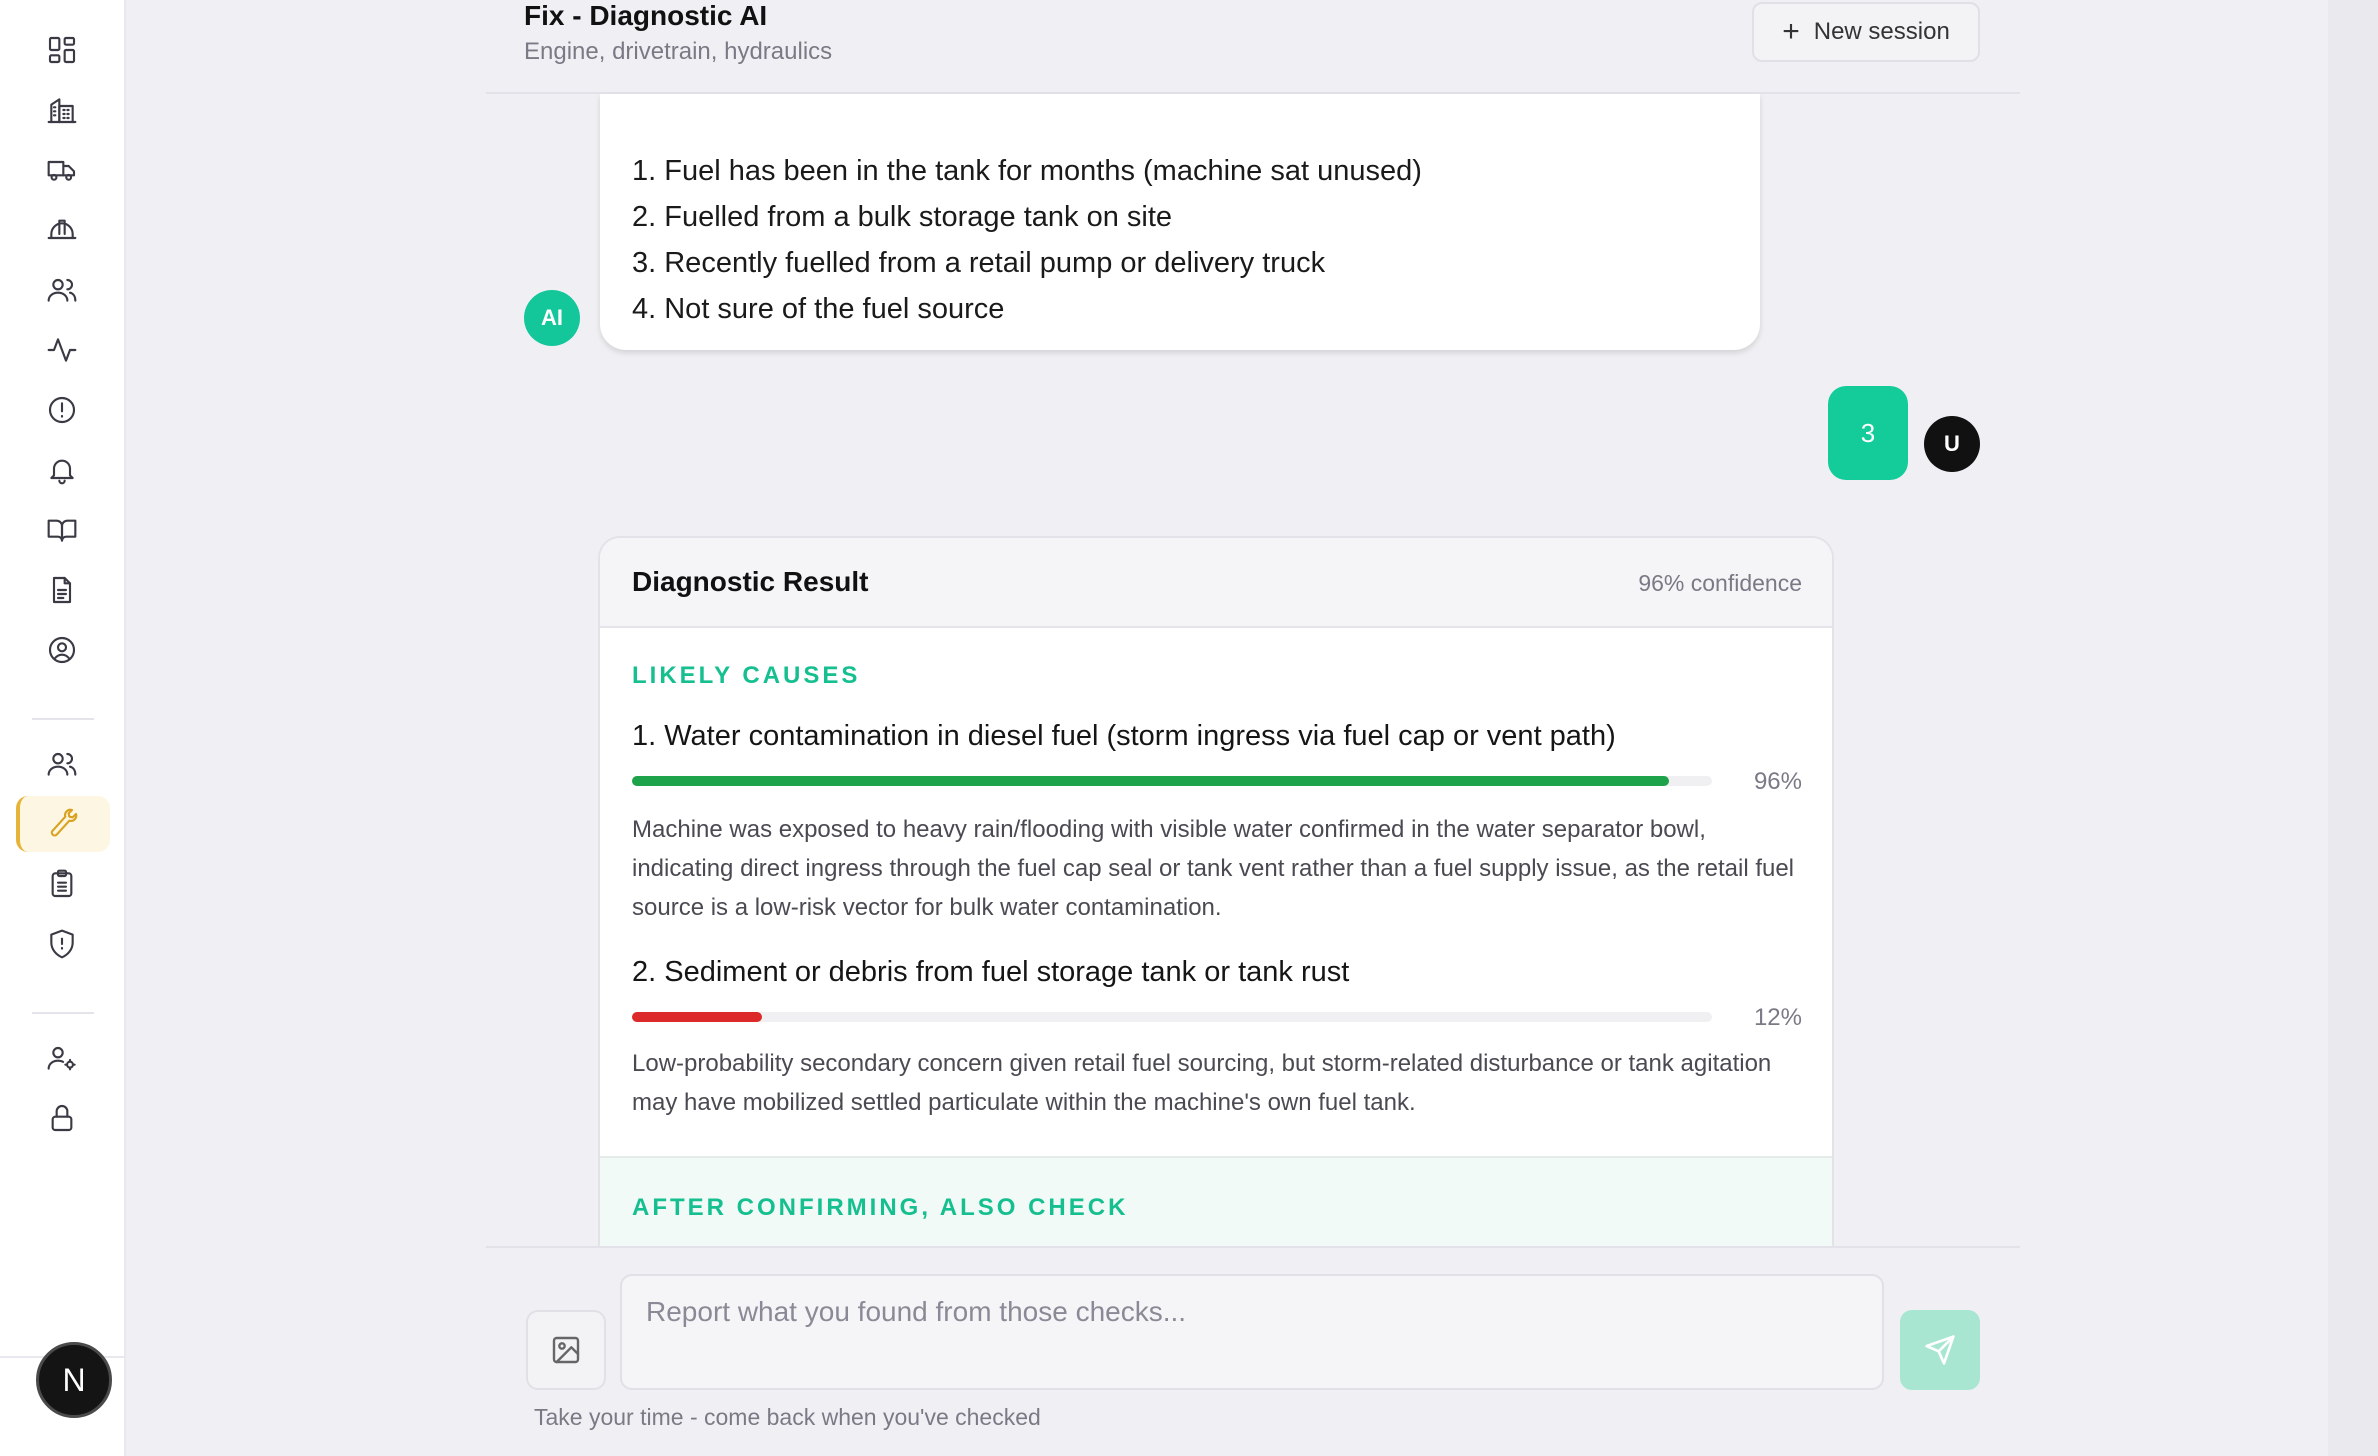 The width and height of the screenshot is (2378, 1456). What do you see at coordinates (62, 590) in the screenshot?
I see `file-text-icon` at bounding box center [62, 590].